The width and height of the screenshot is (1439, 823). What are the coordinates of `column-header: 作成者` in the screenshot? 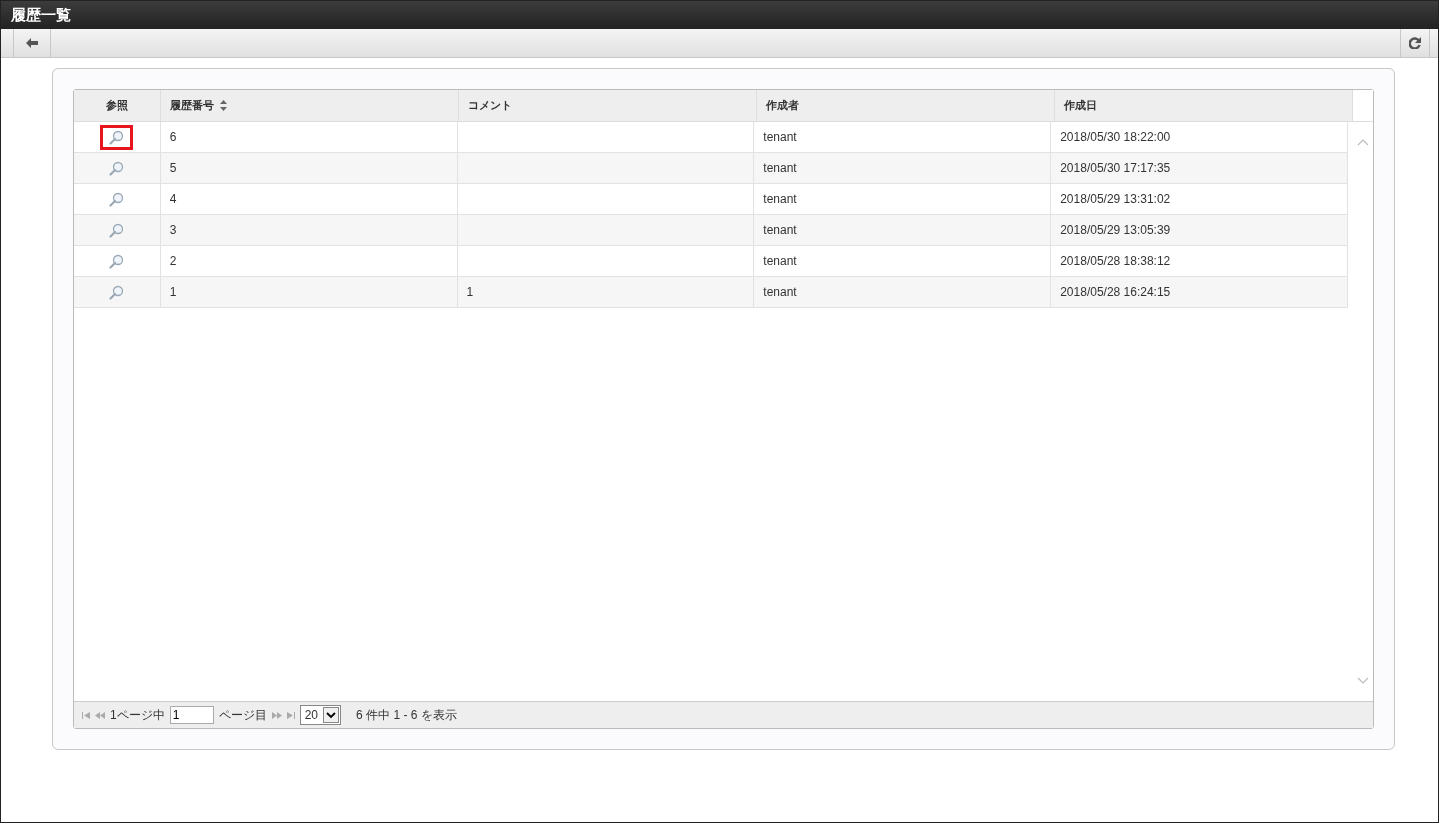 It's located at (906, 105).